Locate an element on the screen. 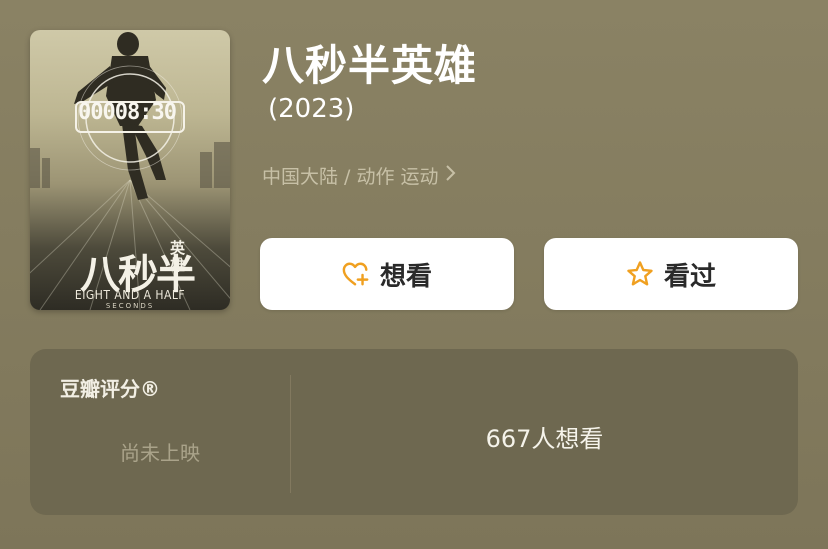 The height and width of the screenshot is (549, 828). want-to-watch-button: 想看 is located at coordinates (387, 274).